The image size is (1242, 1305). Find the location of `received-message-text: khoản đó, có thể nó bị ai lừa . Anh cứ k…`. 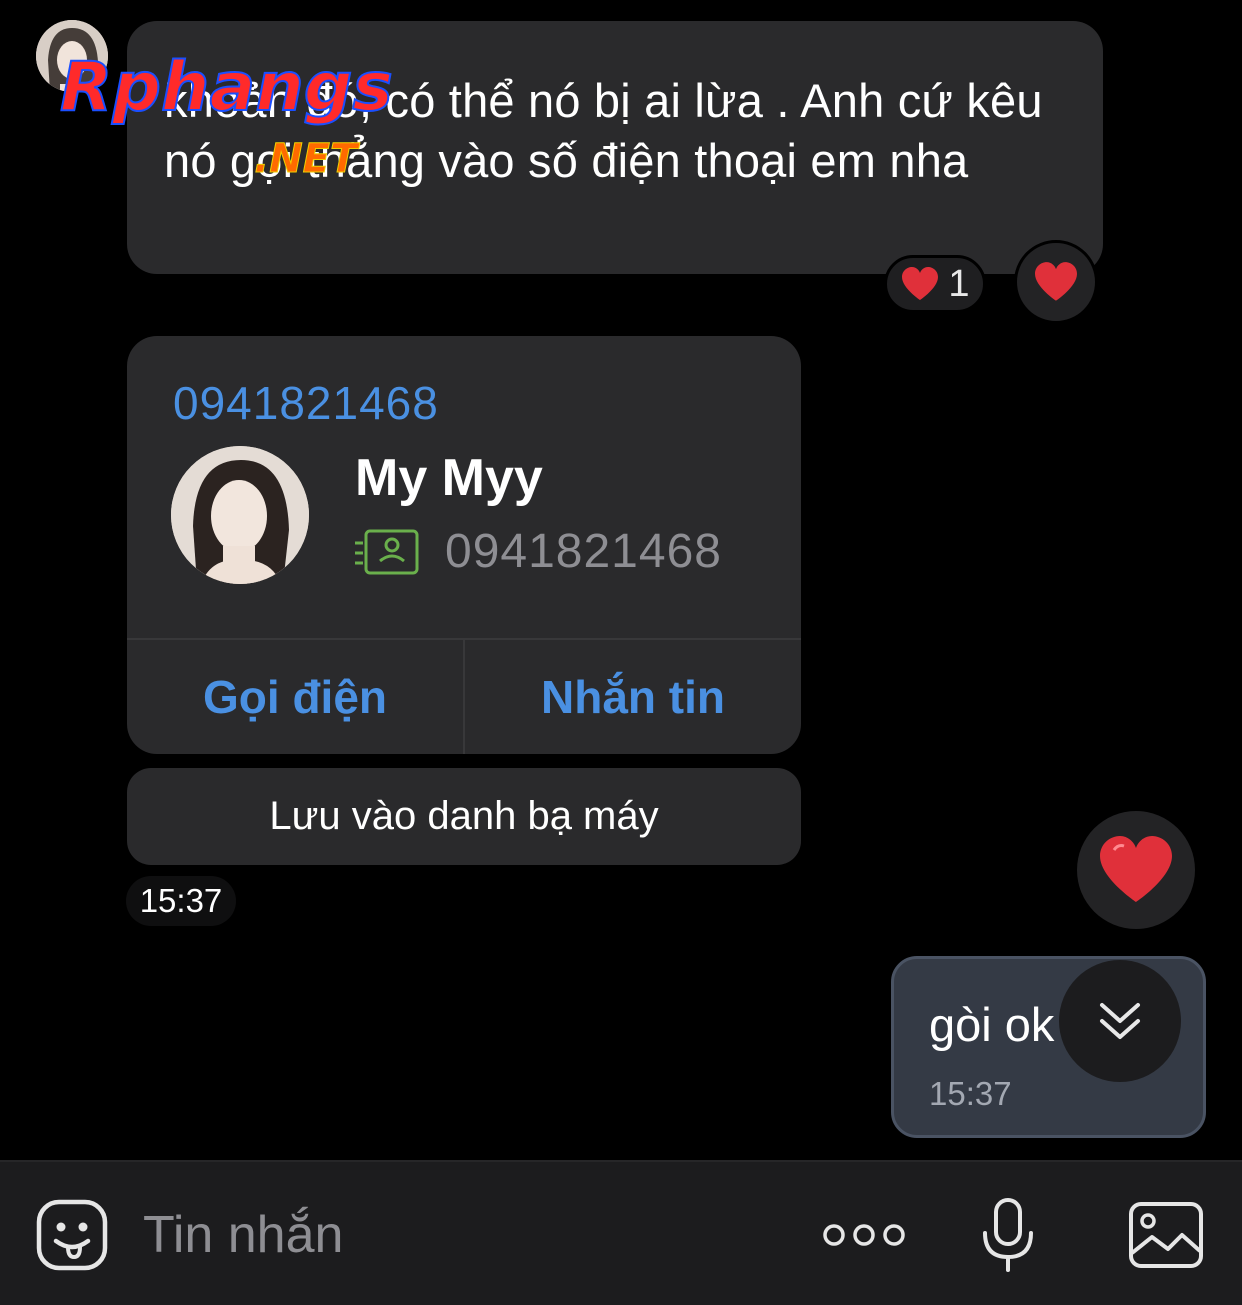

received-message-text: khoản đó, có thể nó bị ai lừa . Anh cứ k… is located at coordinates (603, 130).